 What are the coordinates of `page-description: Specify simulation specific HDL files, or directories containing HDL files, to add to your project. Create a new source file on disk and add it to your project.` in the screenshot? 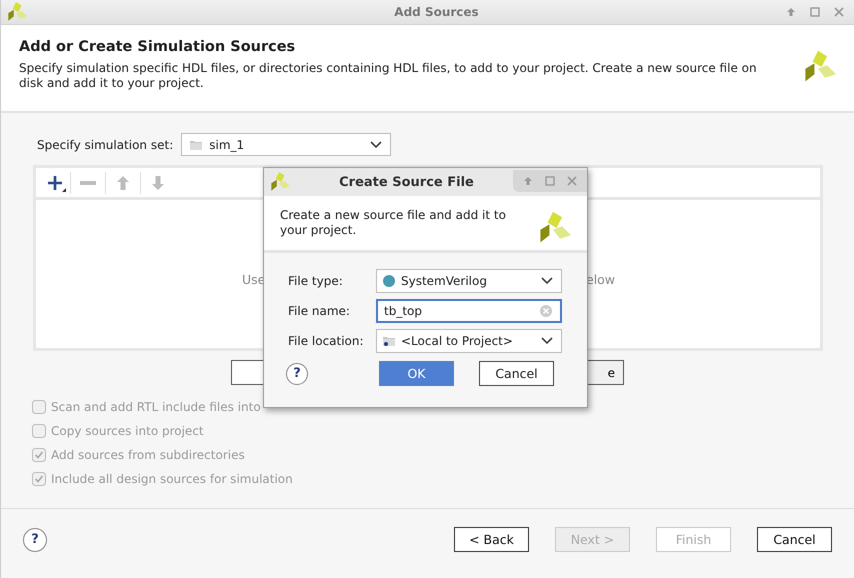 It's located at (388, 76).